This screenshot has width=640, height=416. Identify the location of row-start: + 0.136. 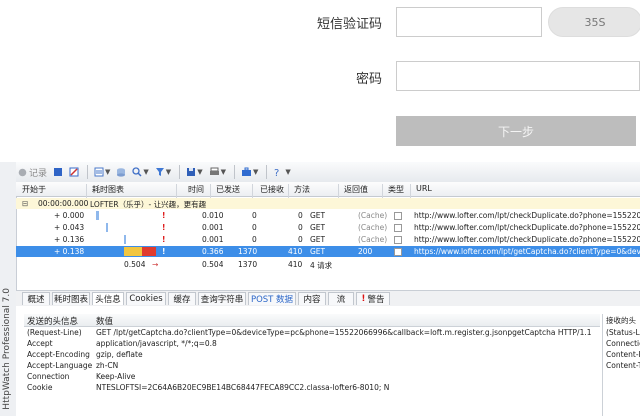
(69, 239).